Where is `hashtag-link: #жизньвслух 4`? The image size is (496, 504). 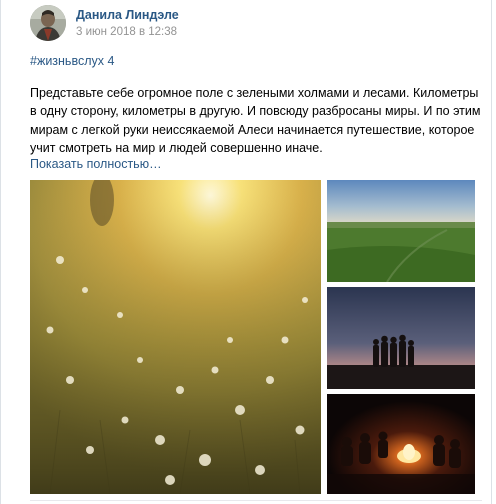
hashtag-link: #жизньвслух 4 is located at coordinates (72, 61).